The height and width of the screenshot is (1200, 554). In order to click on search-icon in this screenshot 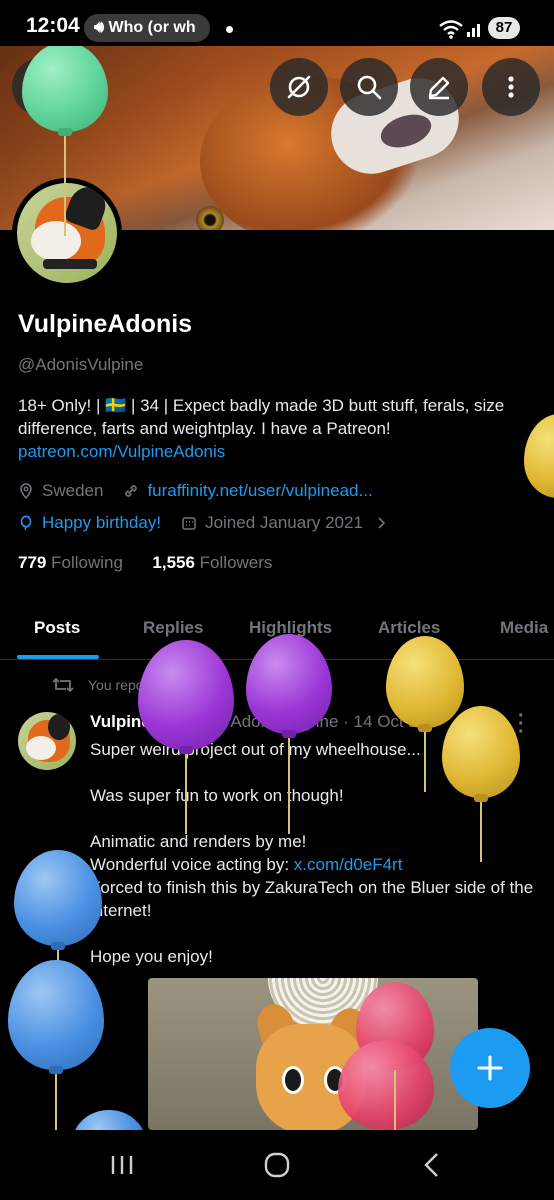, I will do `click(369, 87)`.